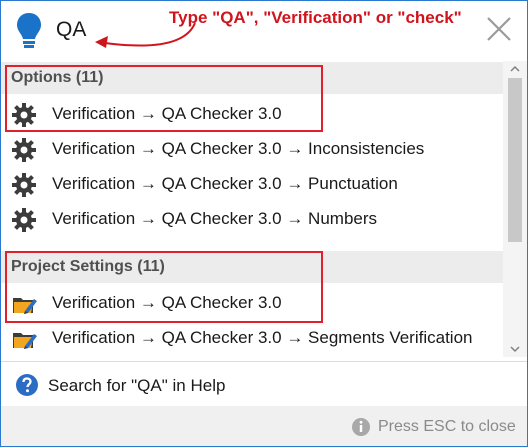 The height and width of the screenshot is (447, 528). Describe the element at coordinates (264, 31) in the screenshot. I see `search-header: QA Type "QA", "Verification" or "check"` at that location.